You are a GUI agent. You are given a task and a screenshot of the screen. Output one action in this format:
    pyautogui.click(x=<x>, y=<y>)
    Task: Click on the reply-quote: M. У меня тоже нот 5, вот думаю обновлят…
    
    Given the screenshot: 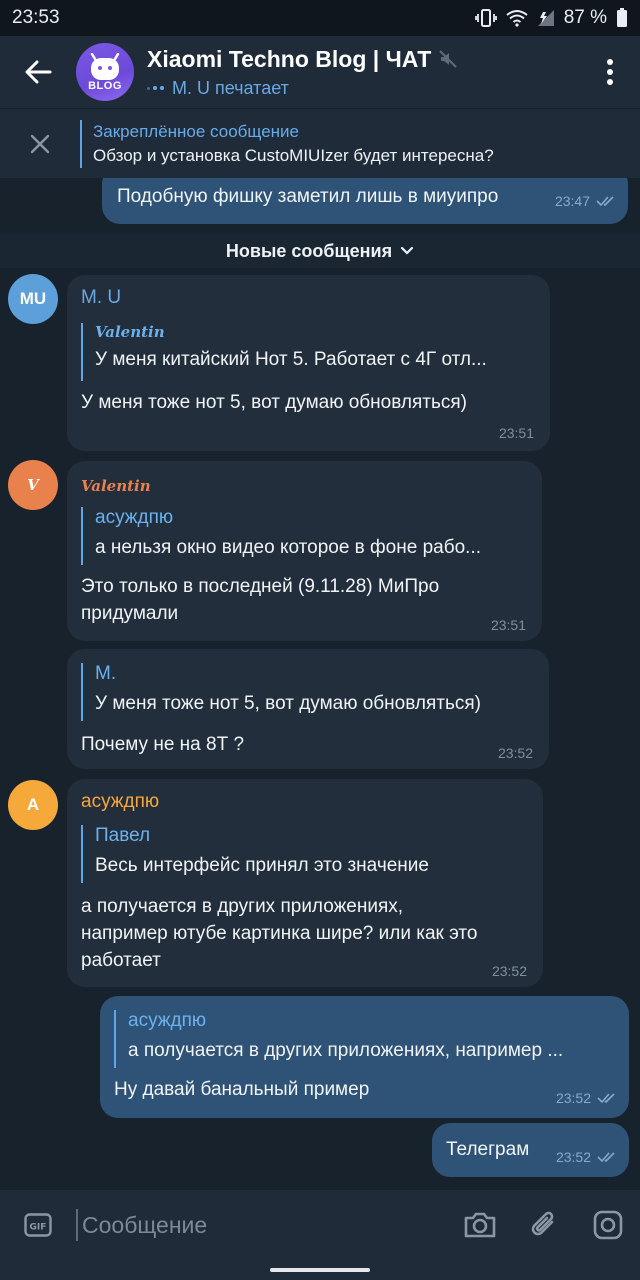 What is the action you would take?
    pyautogui.click(x=281, y=692)
    